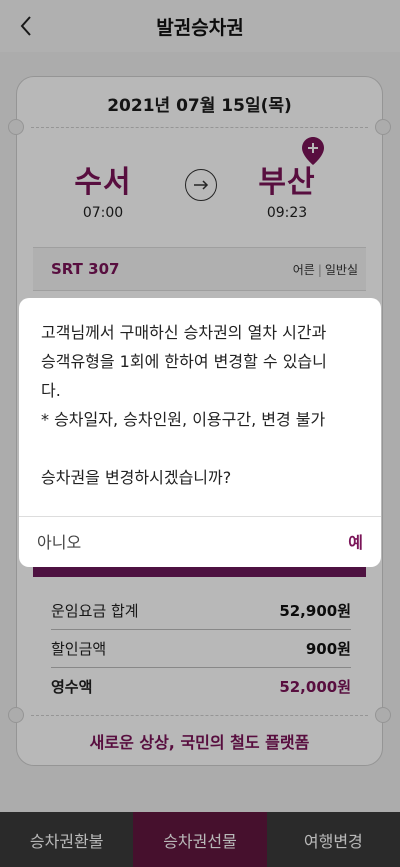 The image size is (400, 867). Describe the element at coordinates (184, 361) in the screenshot. I see `dialog-line: 승객유형을 1회에 한하여 변경할 수 있습니` at that location.